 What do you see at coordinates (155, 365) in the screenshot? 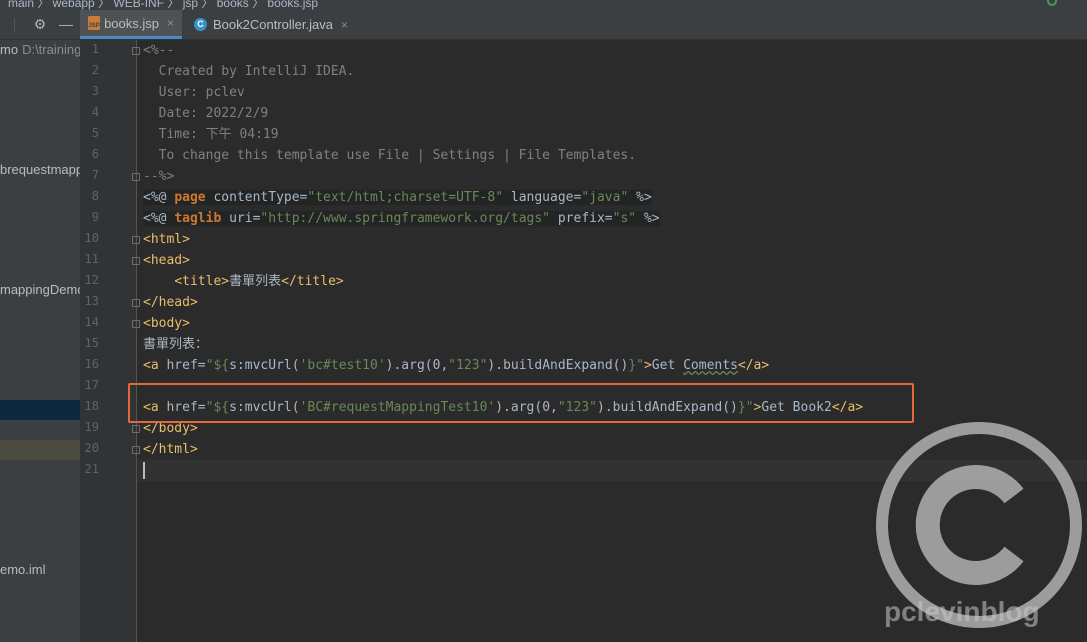
I see `code-token: <a` at bounding box center [155, 365].